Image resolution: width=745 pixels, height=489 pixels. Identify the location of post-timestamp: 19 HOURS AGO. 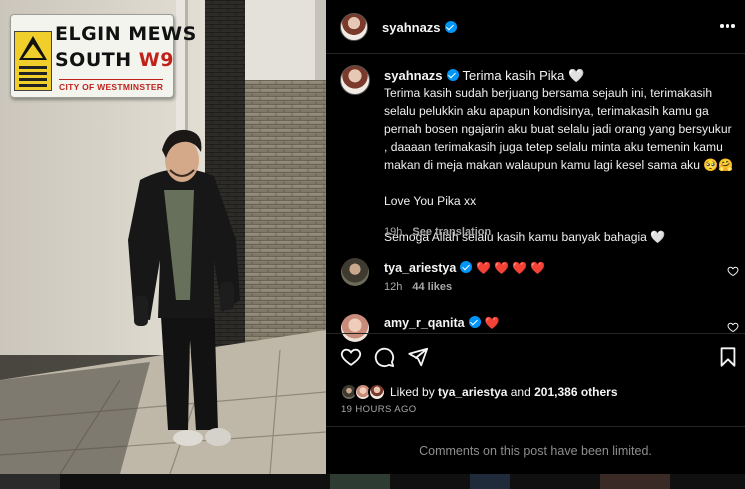
(379, 409).